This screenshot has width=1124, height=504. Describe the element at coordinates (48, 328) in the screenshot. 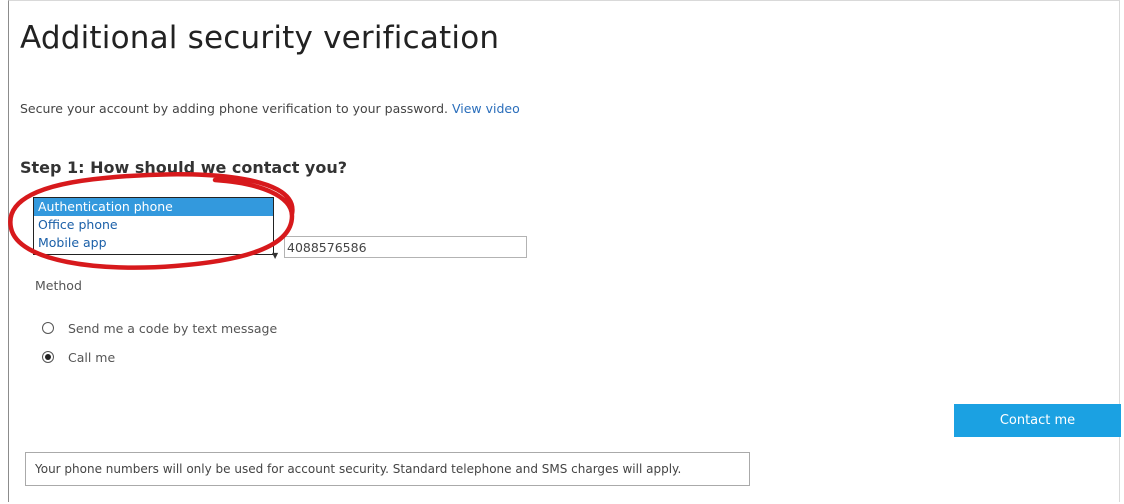

I see `radio-text-message` at that location.